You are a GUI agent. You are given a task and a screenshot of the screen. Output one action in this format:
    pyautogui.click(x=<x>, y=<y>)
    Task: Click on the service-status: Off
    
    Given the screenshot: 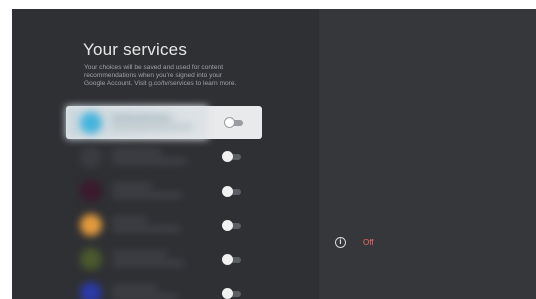 What is the action you would take?
    pyautogui.click(x=368, y=242)
    